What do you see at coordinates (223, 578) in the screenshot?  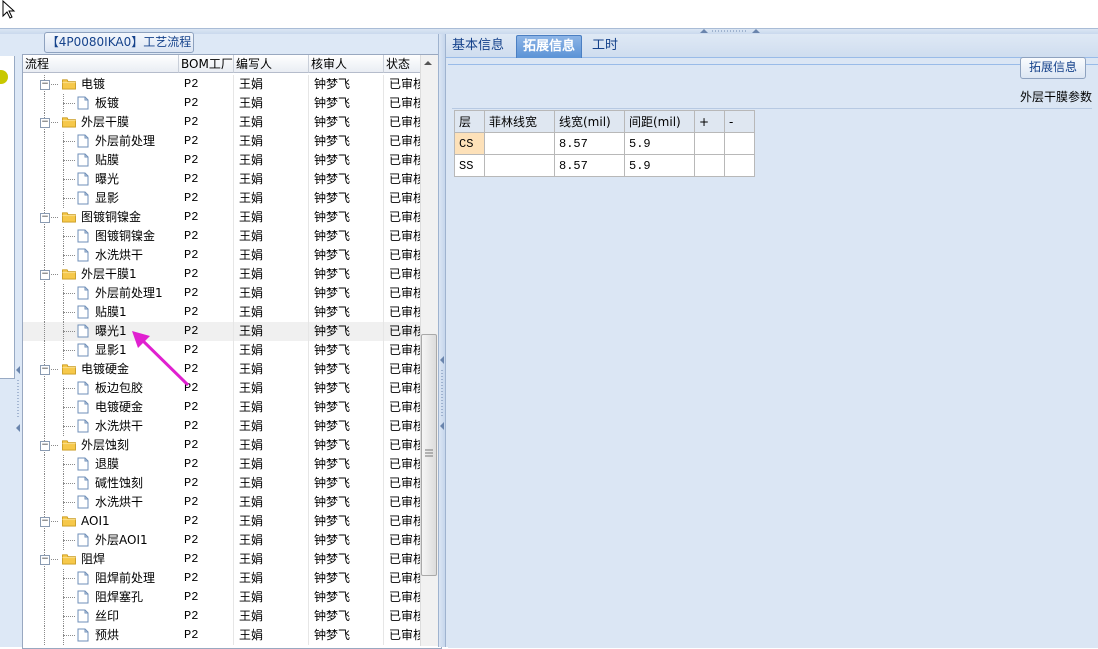 I see `tree-row: 阻焊前处理 P2 王娟 钟梦飞 已审核` at bounding box center [223, 578].